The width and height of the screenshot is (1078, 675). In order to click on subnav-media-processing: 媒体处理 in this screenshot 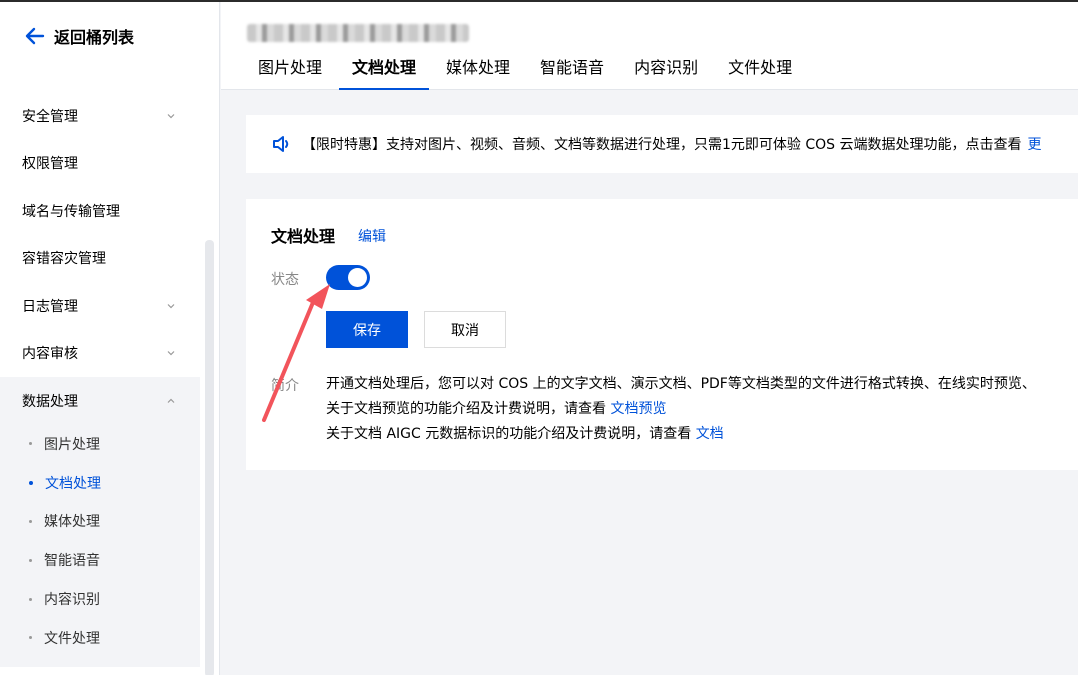, I will do `click(100, 521)`.